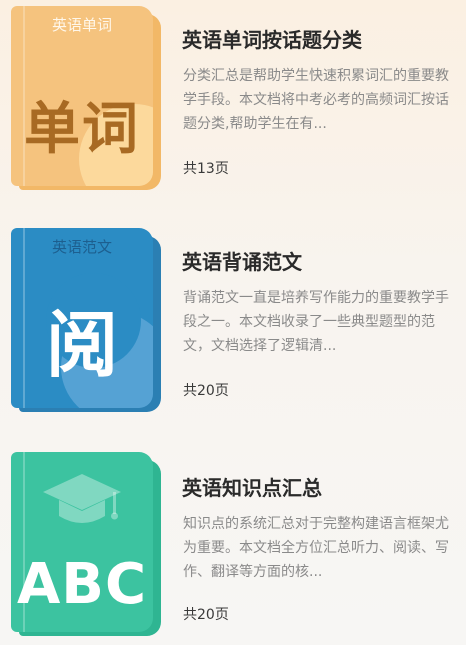 The image size is (466, 645). I want to click on cover-front: 英语单词 单词, so click(82, 96).